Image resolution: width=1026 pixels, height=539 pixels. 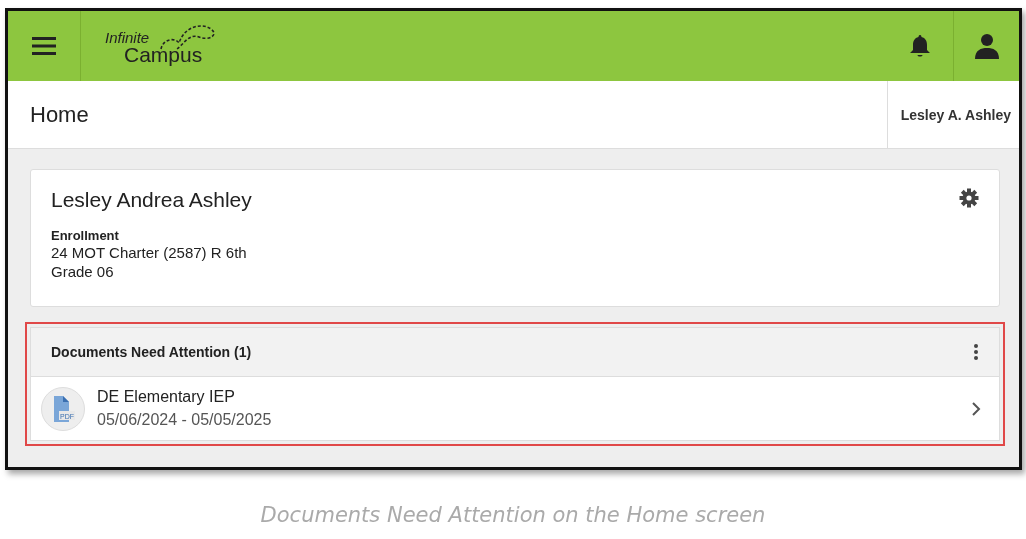 I want to click on menu-icon, so click(x=44, y=46).